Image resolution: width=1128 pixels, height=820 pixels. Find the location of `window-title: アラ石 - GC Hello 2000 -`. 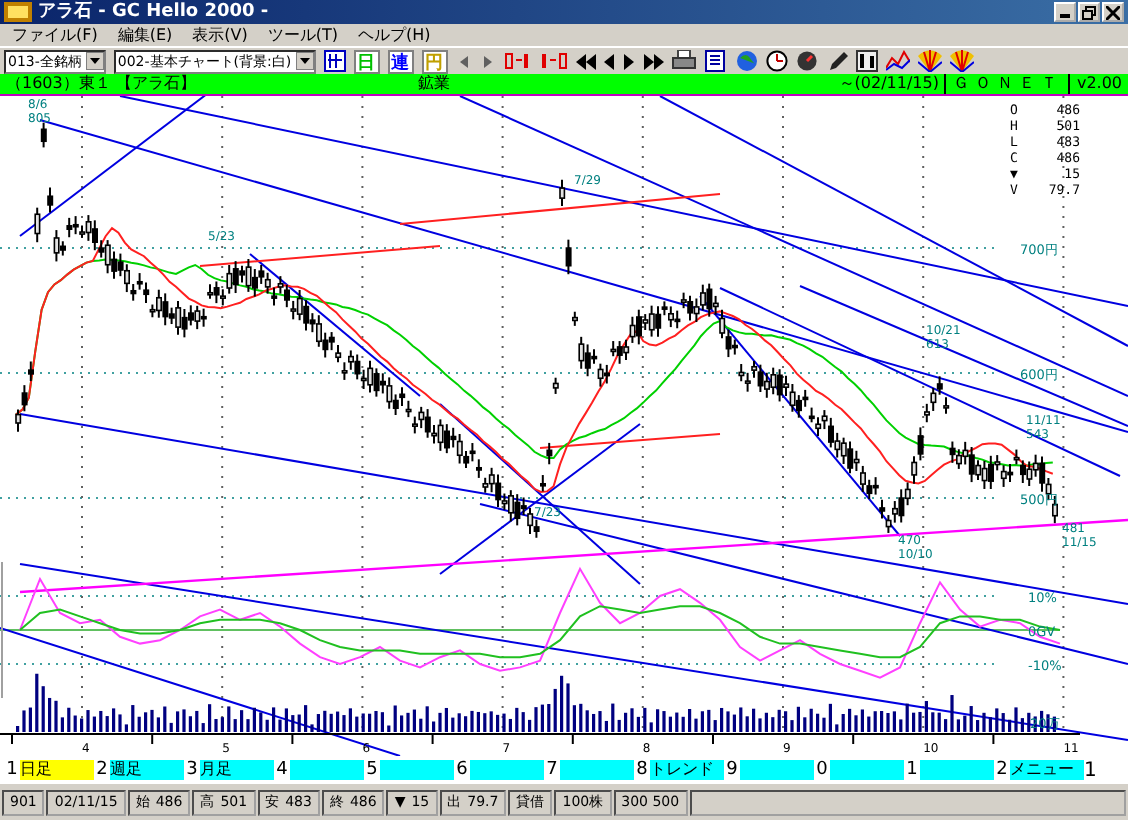

window-title: アラ石 - GC Hello 2000 - is located at coordinates (153, 12).